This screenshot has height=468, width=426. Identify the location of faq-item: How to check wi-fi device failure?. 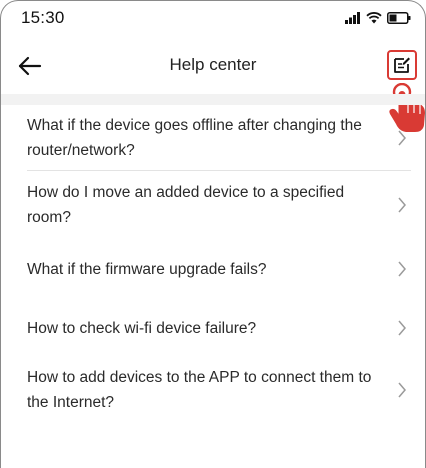
(213, 328).